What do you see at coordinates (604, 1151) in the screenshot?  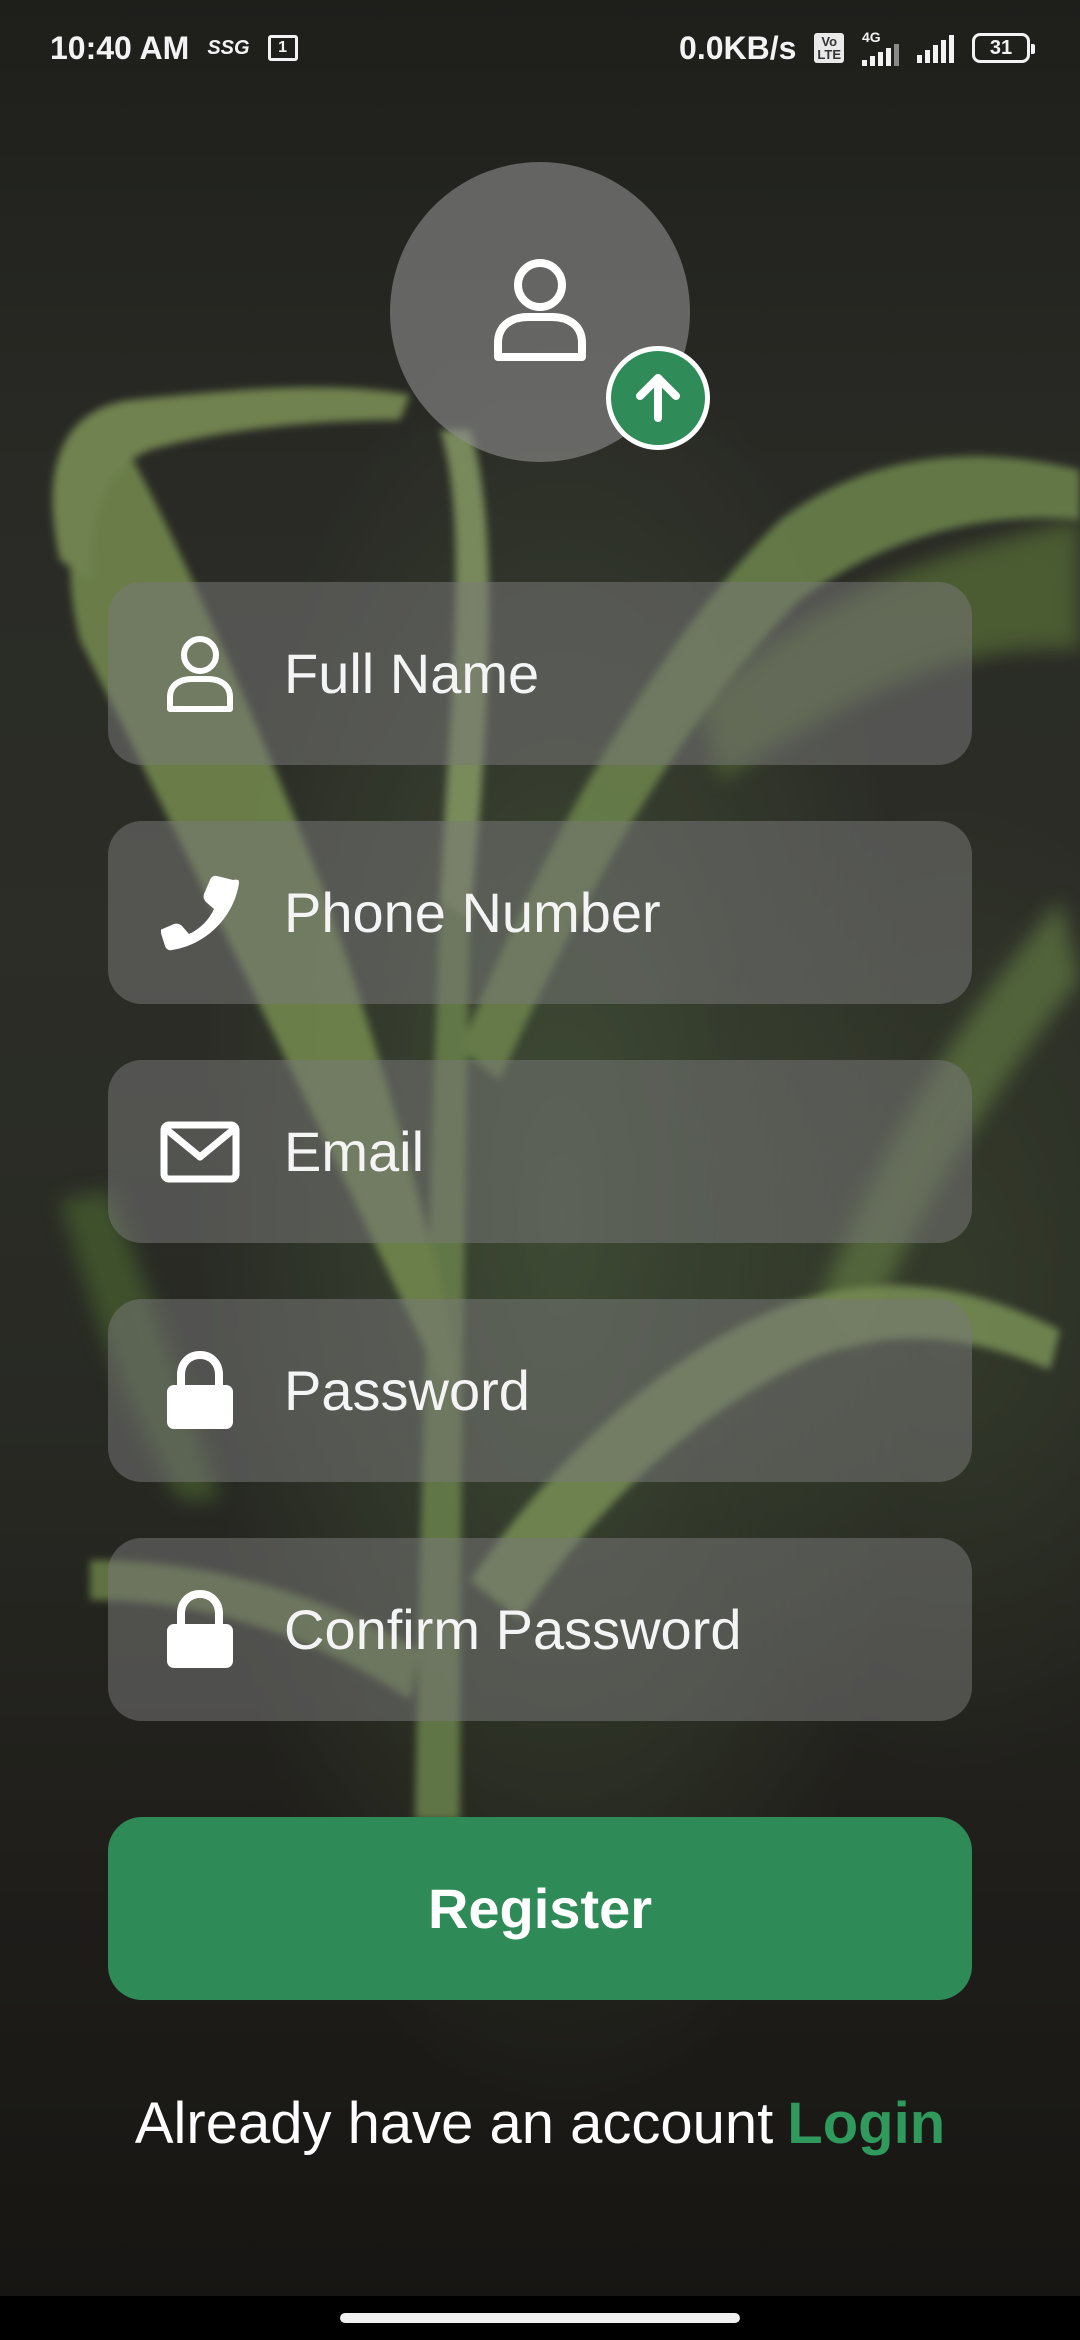 I see `email-input` at bounding box center [604, 1151].